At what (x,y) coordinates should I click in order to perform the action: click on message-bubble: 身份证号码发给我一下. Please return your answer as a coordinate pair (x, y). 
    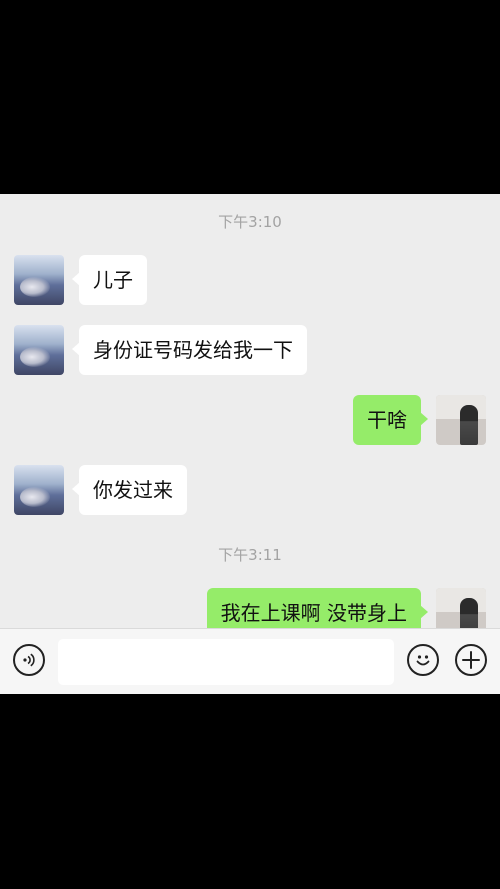
    Looking at the image, I should click on (189, 350).